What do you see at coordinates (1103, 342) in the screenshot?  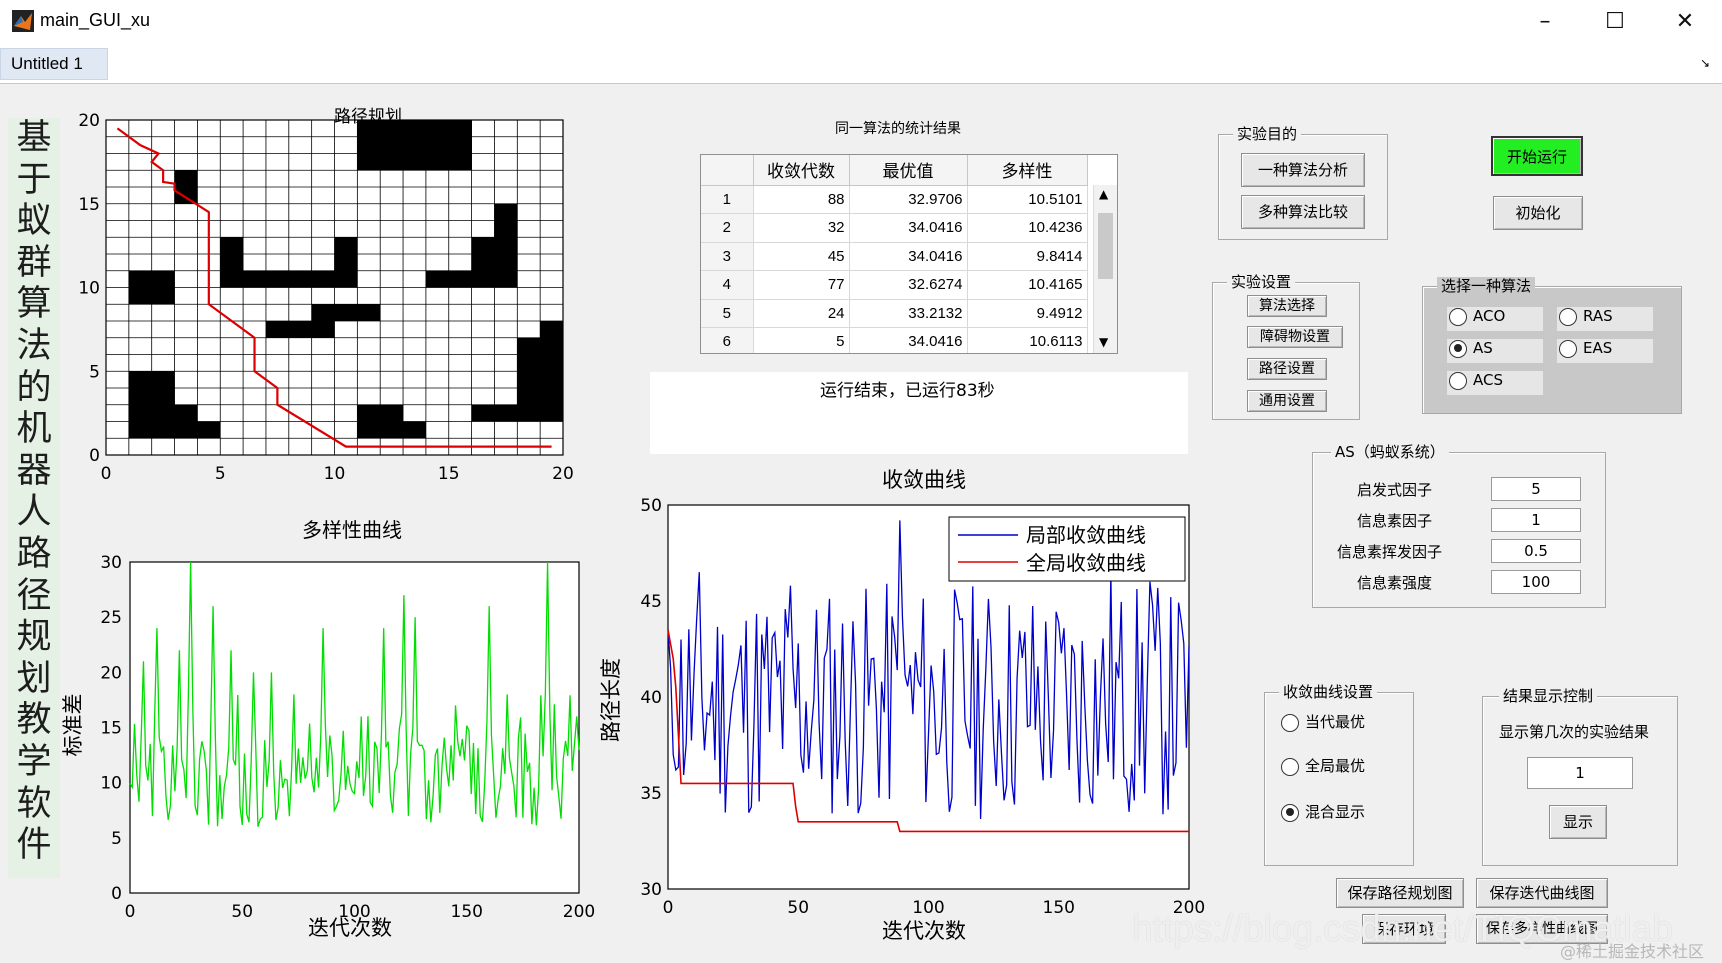 I see `scroll-down-icon: ▼` at bounding box center [1103, 342].